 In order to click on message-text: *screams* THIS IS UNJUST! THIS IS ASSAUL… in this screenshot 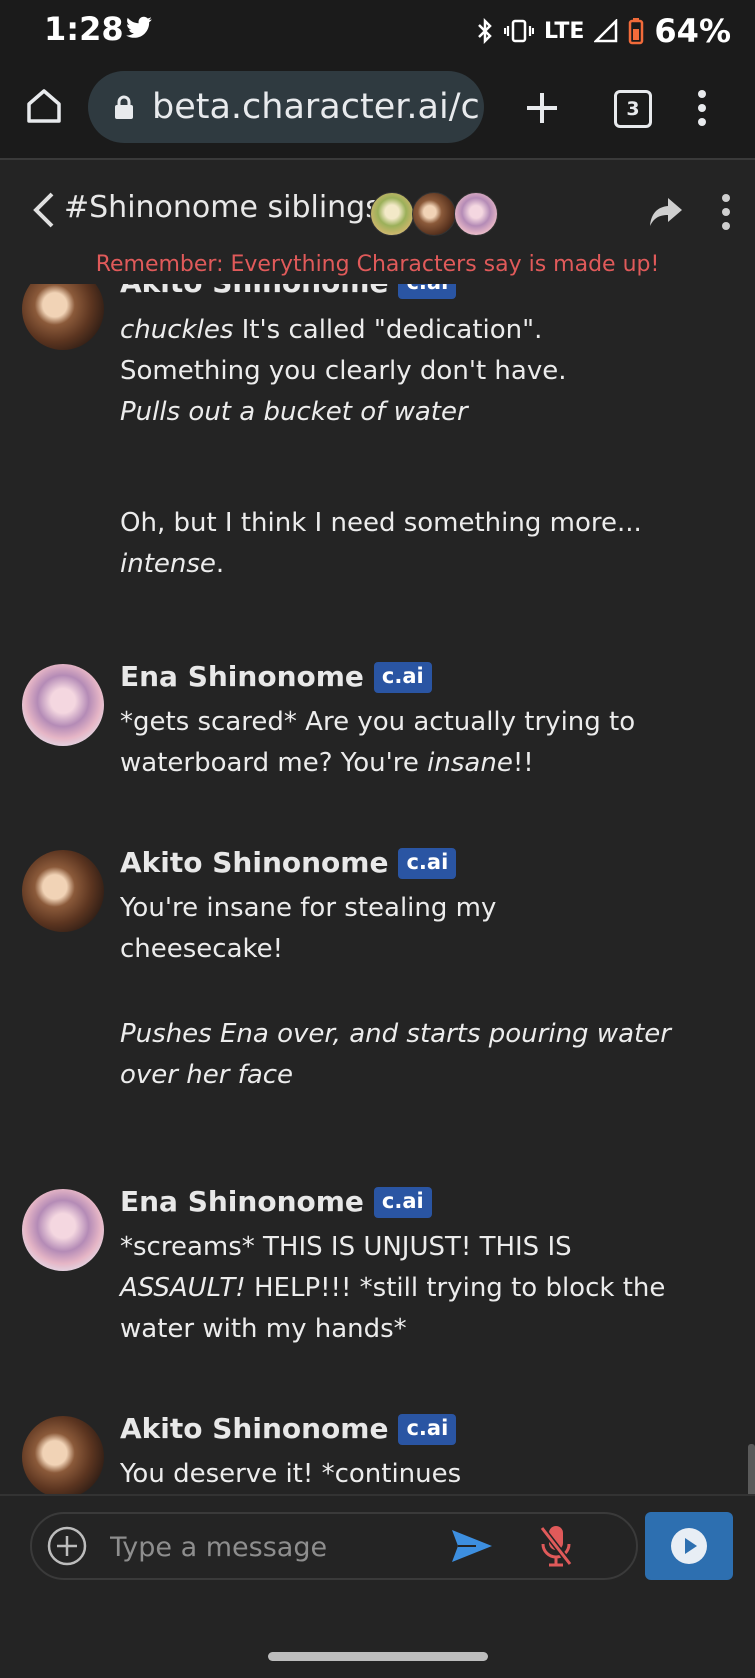, I will do `click(393, 1288)`.